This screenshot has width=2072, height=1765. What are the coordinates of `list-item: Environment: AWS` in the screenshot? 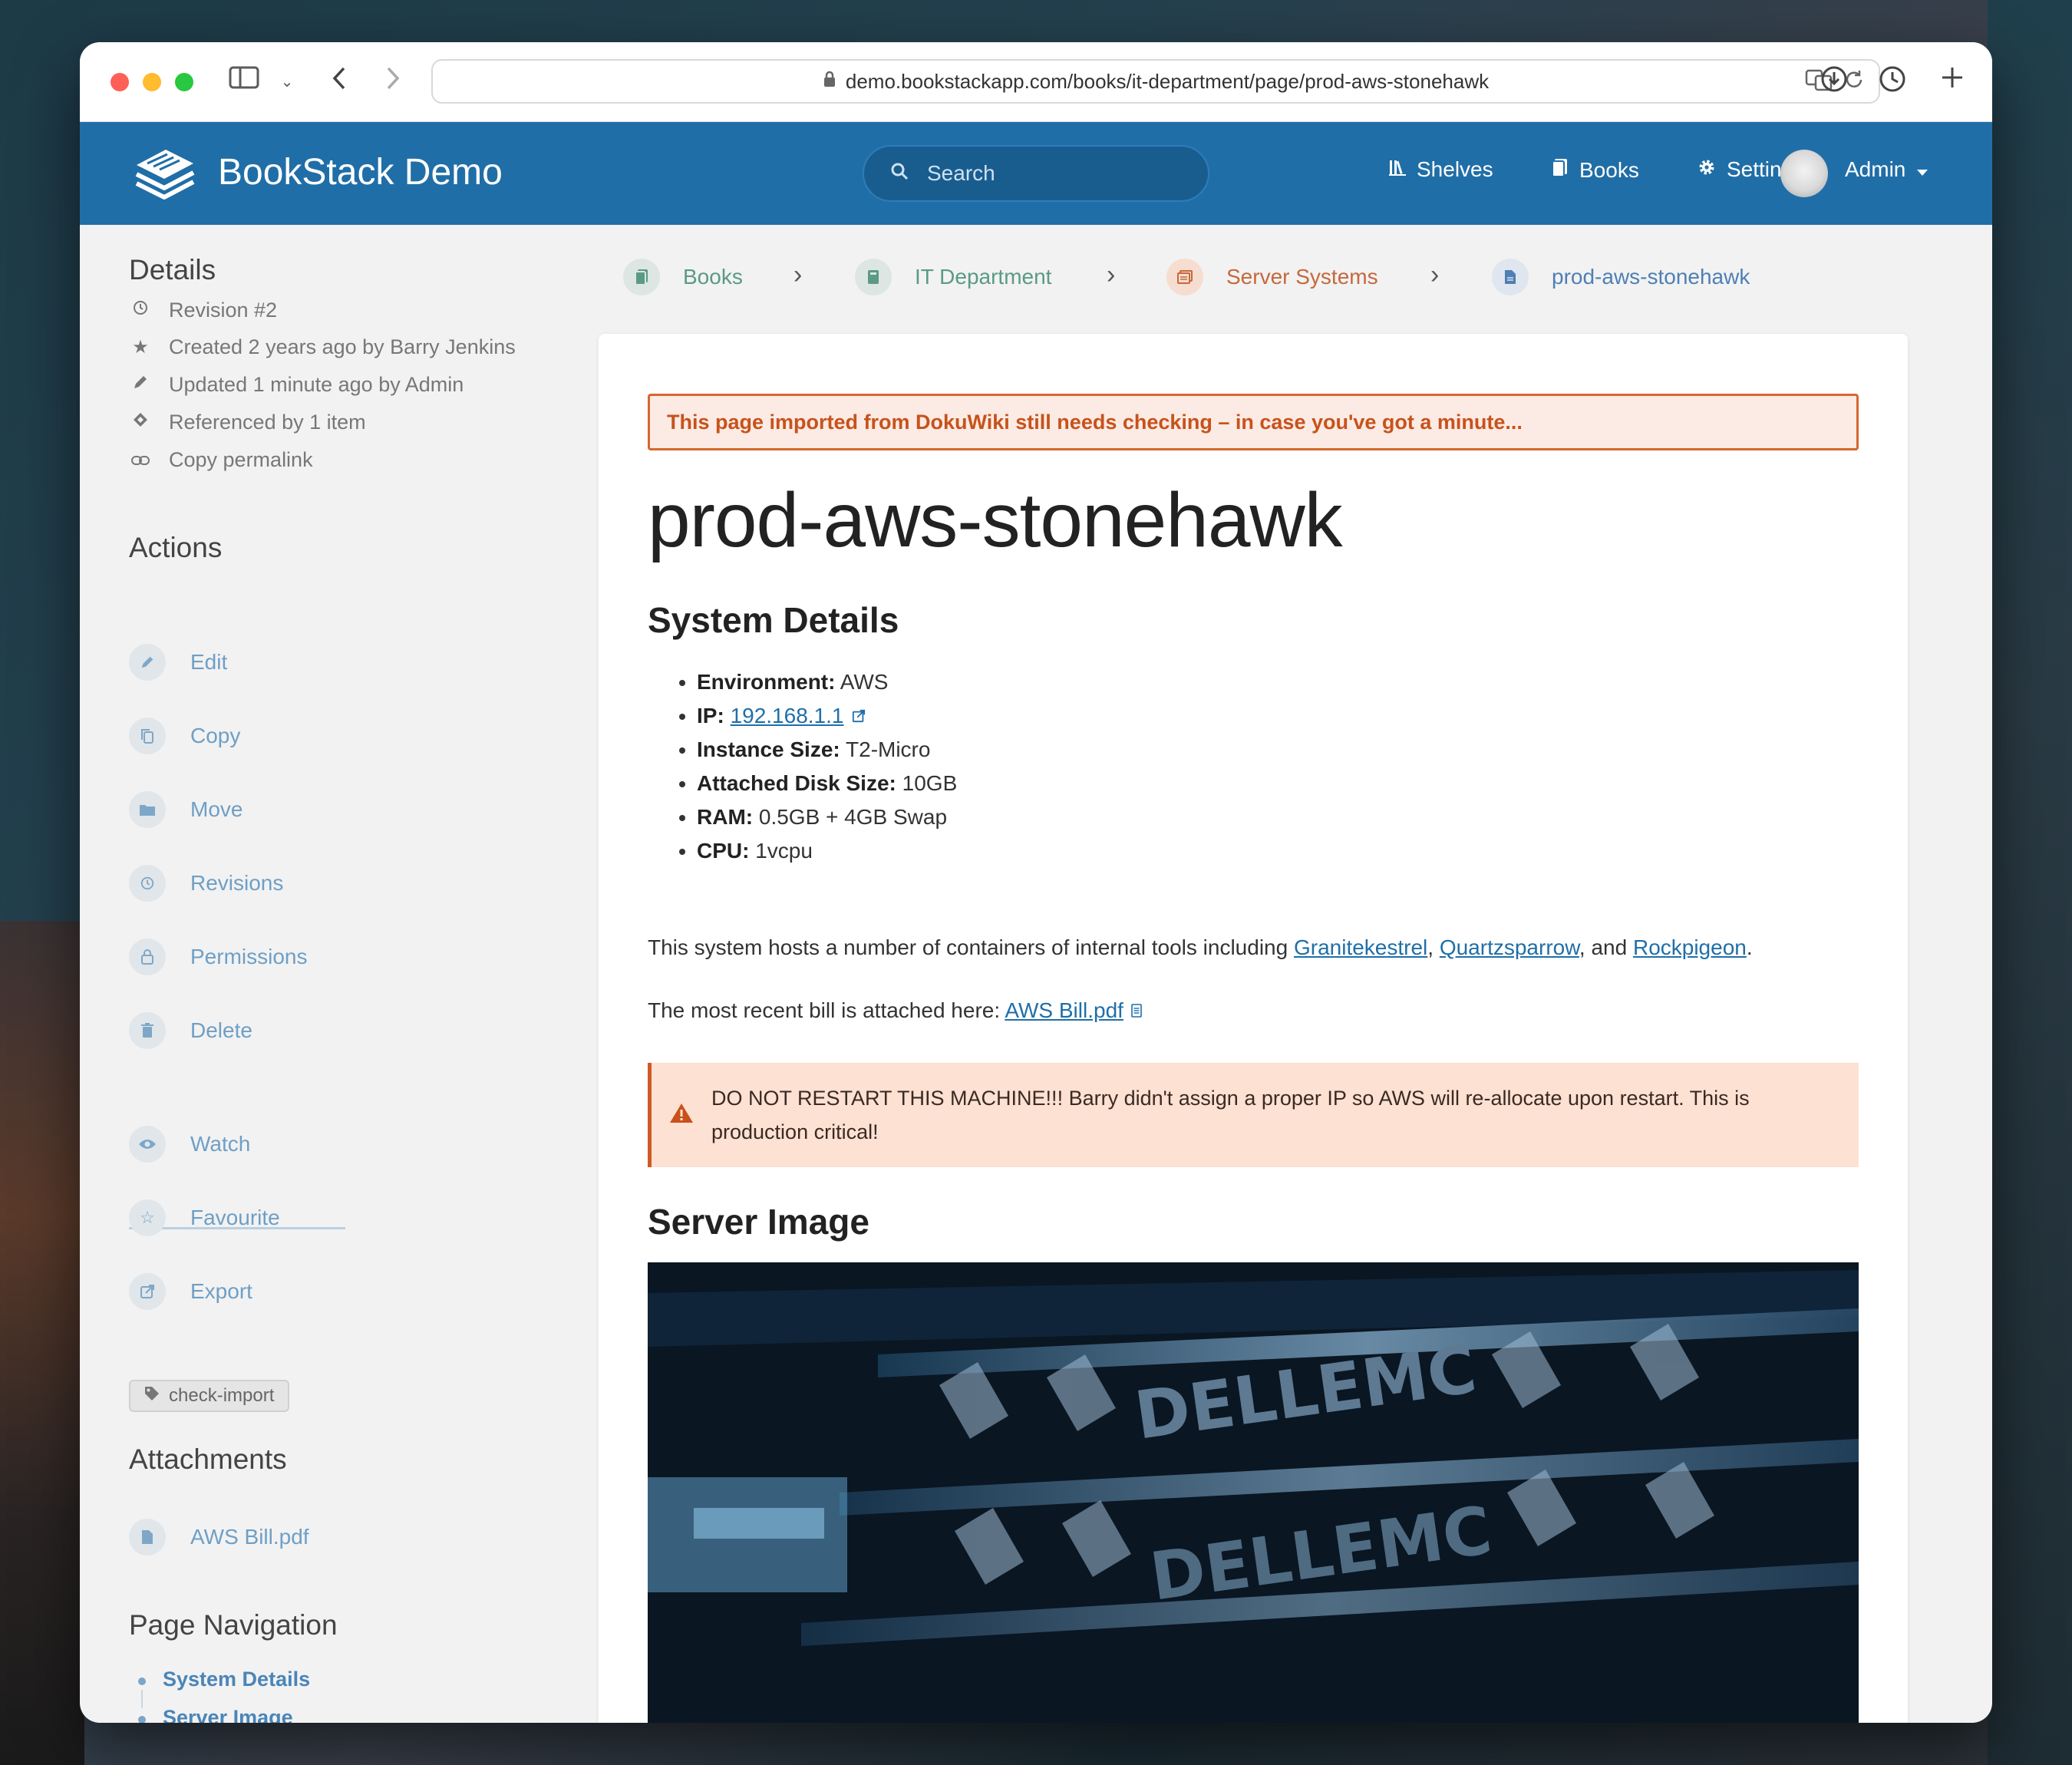 It's located at (827, 682).